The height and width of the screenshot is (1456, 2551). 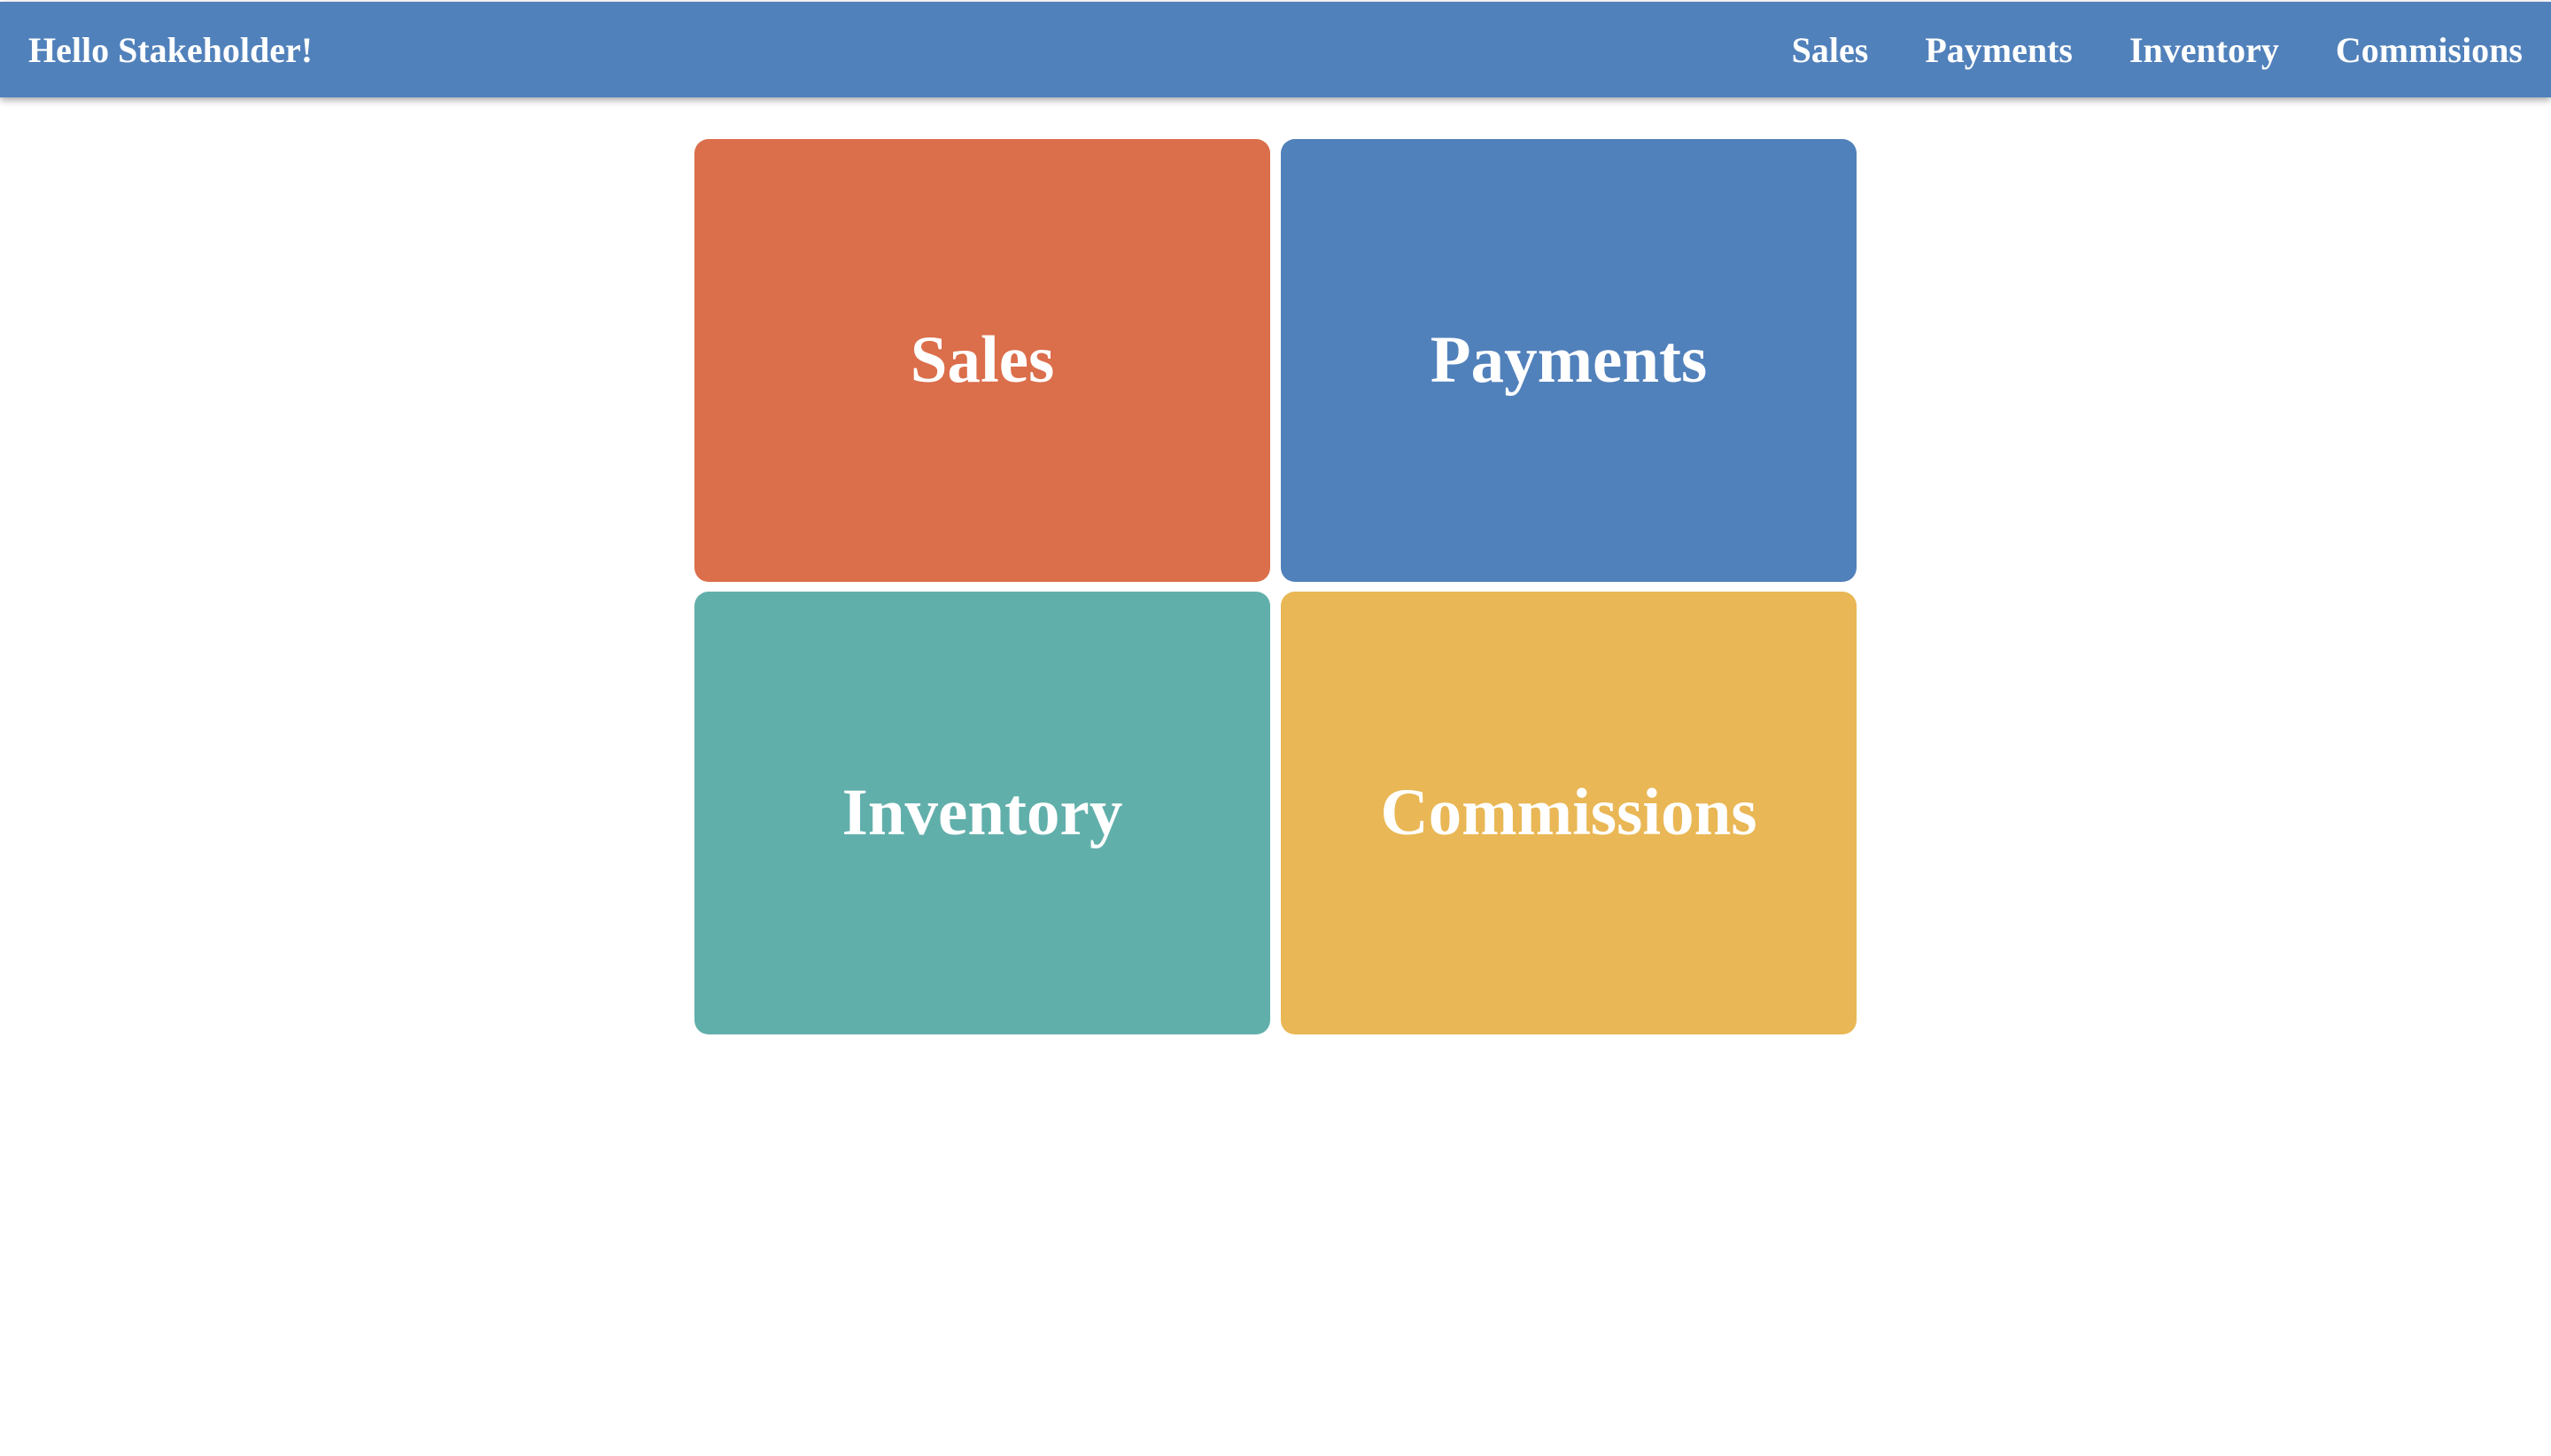 What do you see at coordinates (170, 50) in the screenshot?
I see `greeting-title: Hello Stakeholder!` at bounding box center [170, 50].